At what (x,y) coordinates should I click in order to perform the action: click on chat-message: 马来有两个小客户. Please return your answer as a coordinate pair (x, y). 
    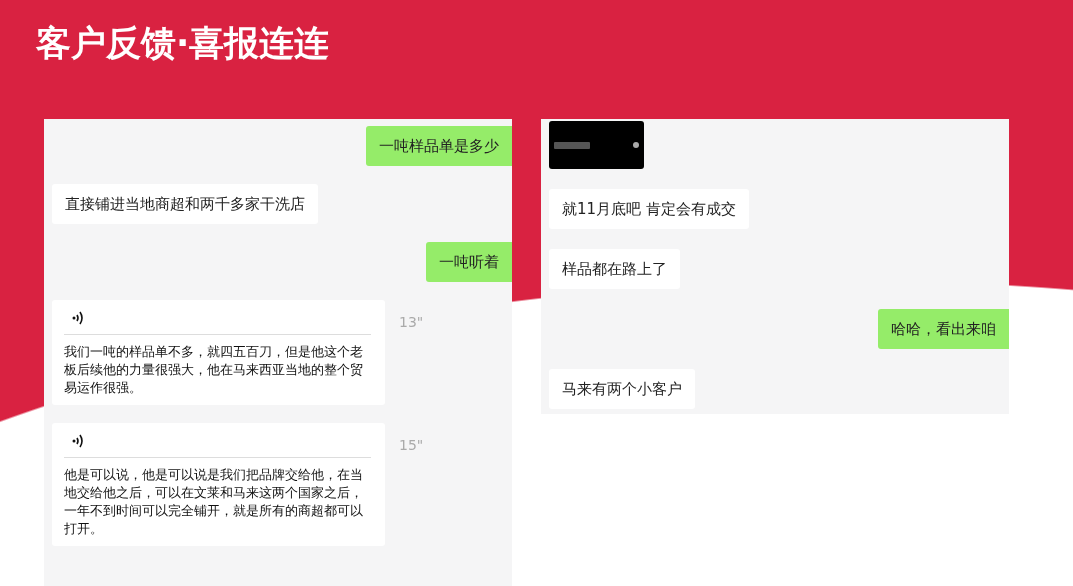
    Looking at the image, I should click on (622, 389).